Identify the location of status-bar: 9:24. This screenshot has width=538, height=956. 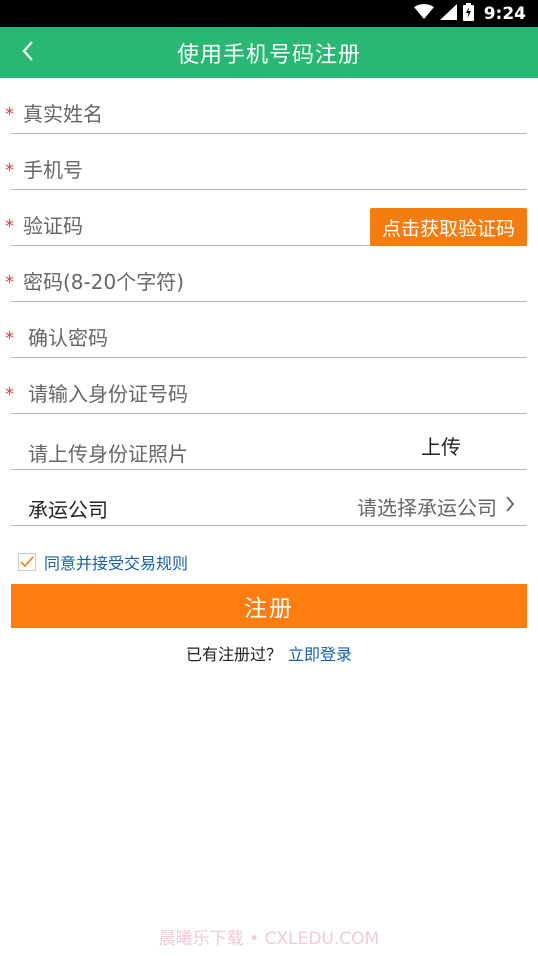
(269, 13).